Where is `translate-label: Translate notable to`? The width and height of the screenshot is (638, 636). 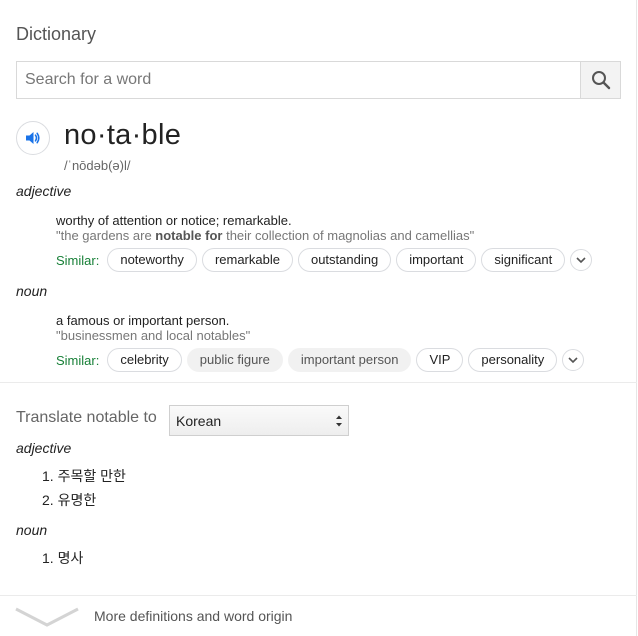
translate-label: Translate notable to is located at coordinates (86, 417).